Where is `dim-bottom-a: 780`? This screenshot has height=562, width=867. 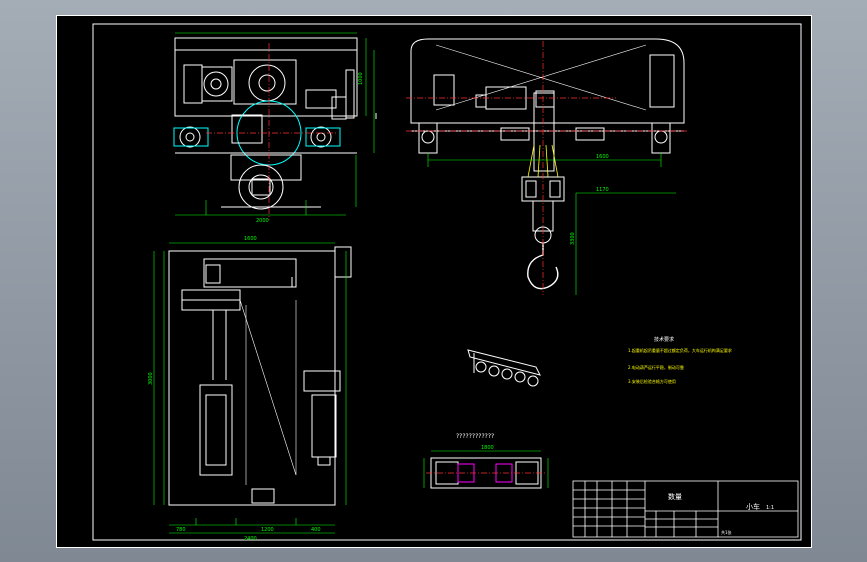 dim-bottom-a: 780 is located at coordinates (181, 530).